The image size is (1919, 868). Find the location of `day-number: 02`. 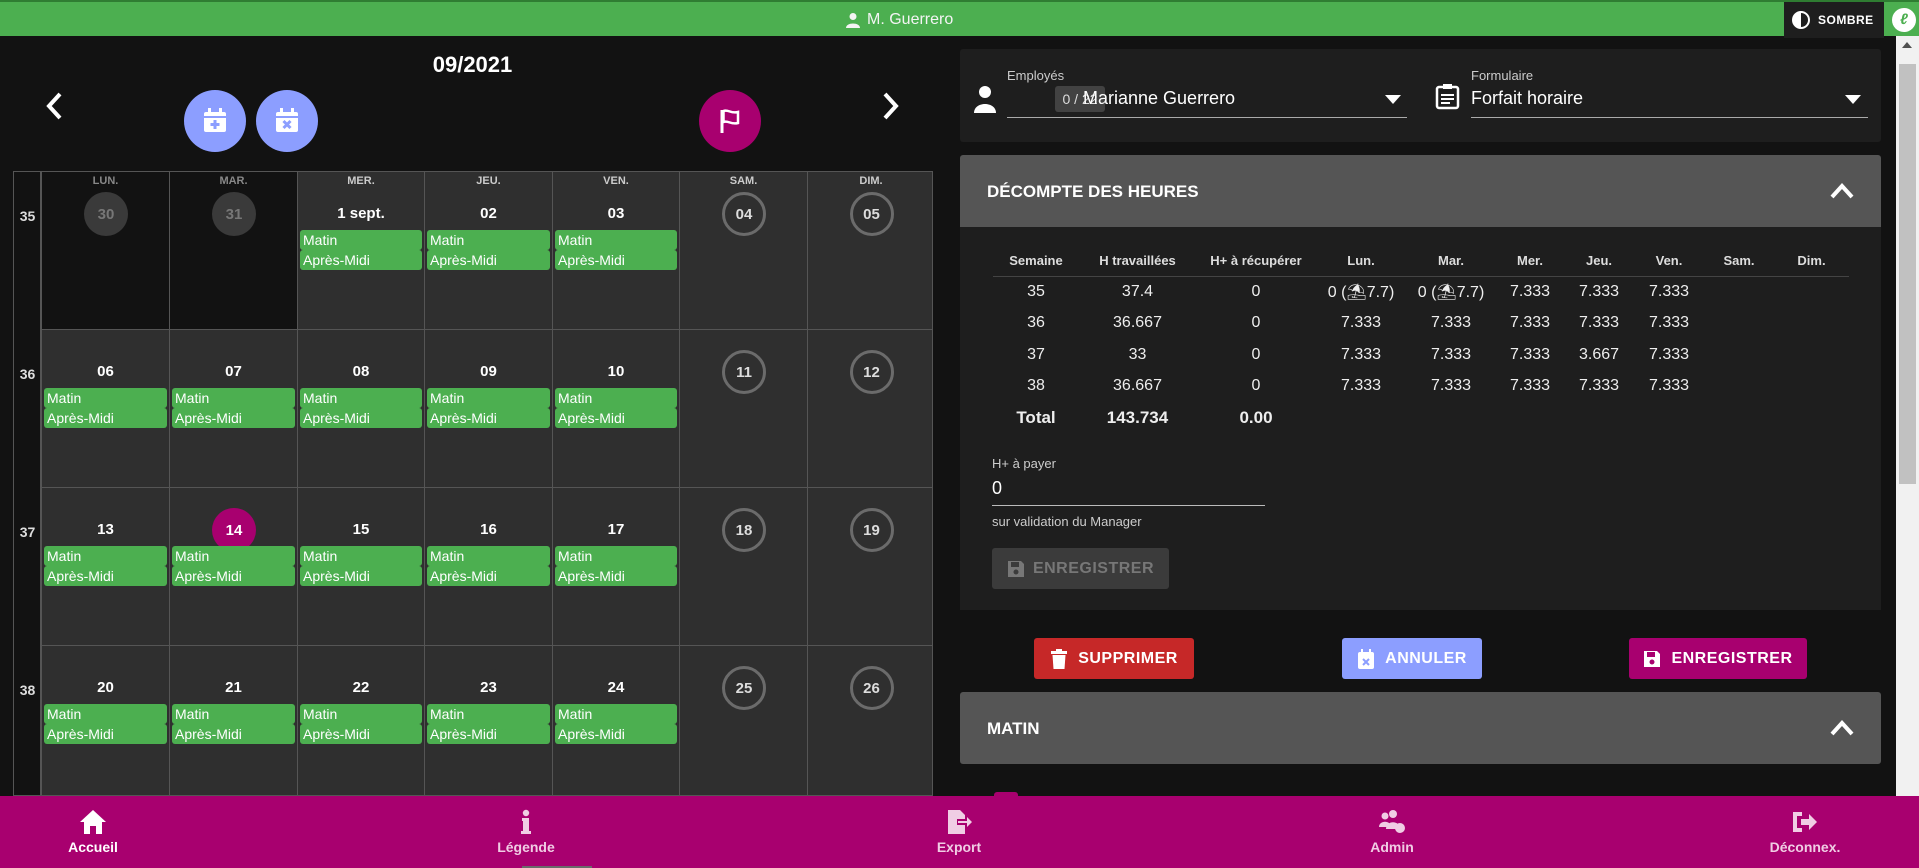

day-number: 02 is located at coordinates (488, 213).